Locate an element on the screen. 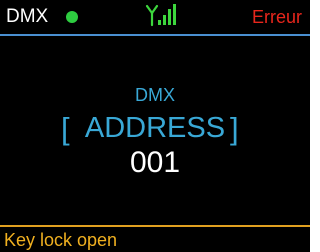  error-status-text: Erreur is located at coordinates (276, 17).